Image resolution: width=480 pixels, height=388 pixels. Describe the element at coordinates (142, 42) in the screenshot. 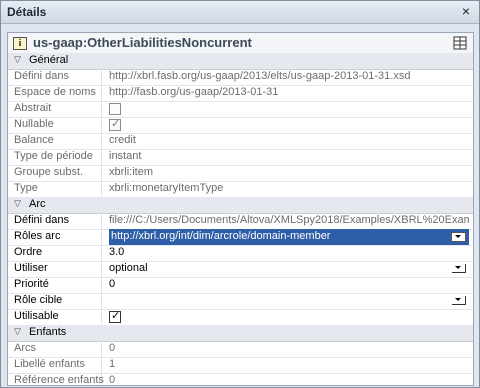

I see `item-name: us-gaap:OtherLiabilitiesNoncurrent` at that location.